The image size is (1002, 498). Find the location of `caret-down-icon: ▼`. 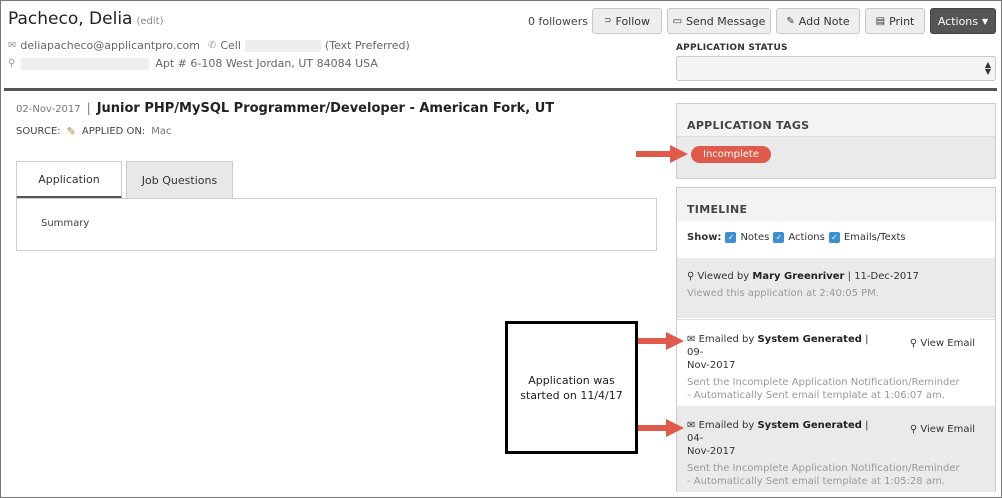

caret-down-icon: ▼ is located at coordinates (985, 21).